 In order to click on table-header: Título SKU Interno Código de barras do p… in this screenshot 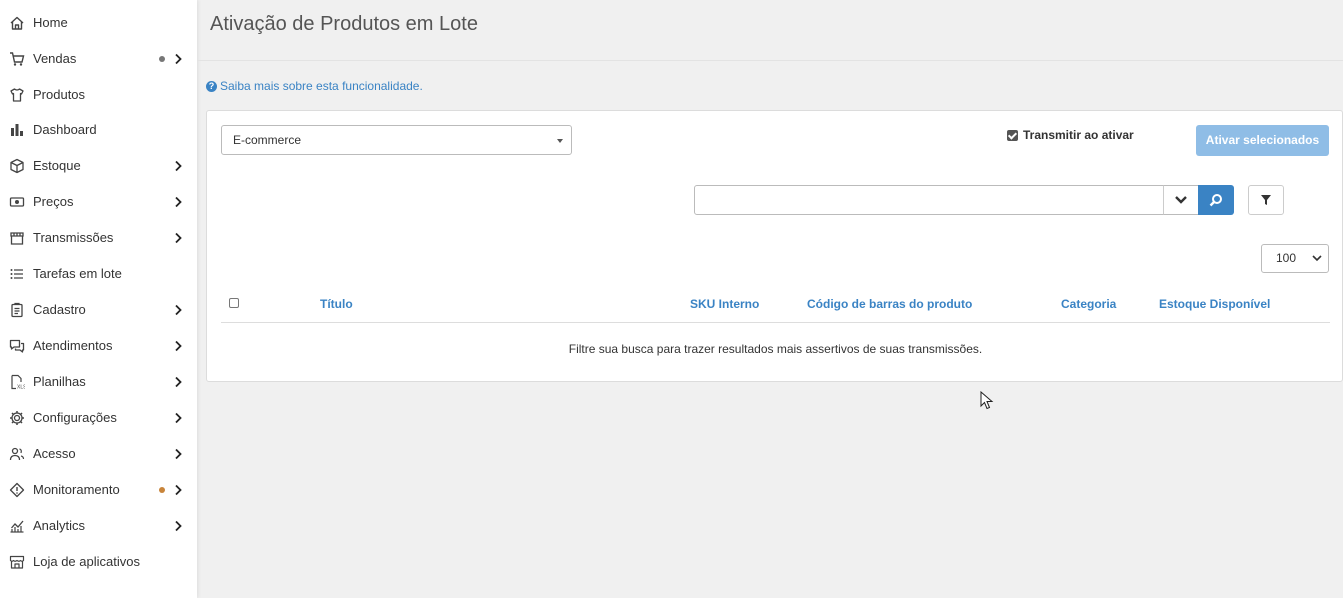, I will do `click(775, 306)`.